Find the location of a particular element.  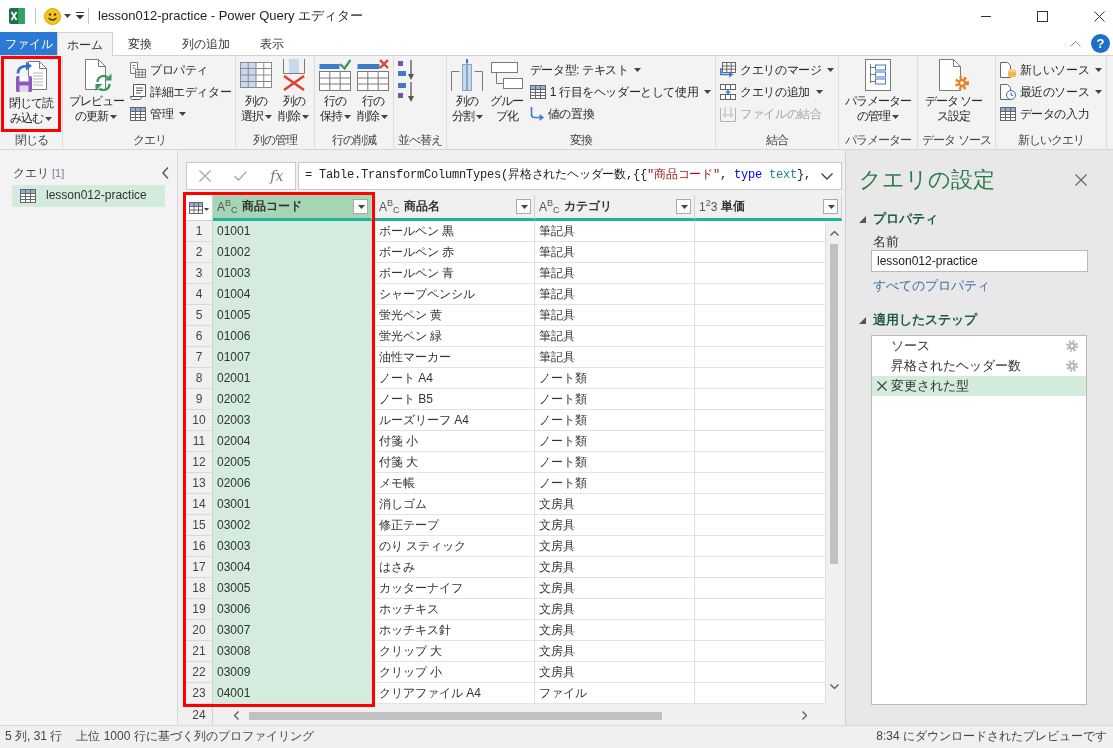

column-type-button: 1$^{2}$3 is located at coordinates (708, 206).